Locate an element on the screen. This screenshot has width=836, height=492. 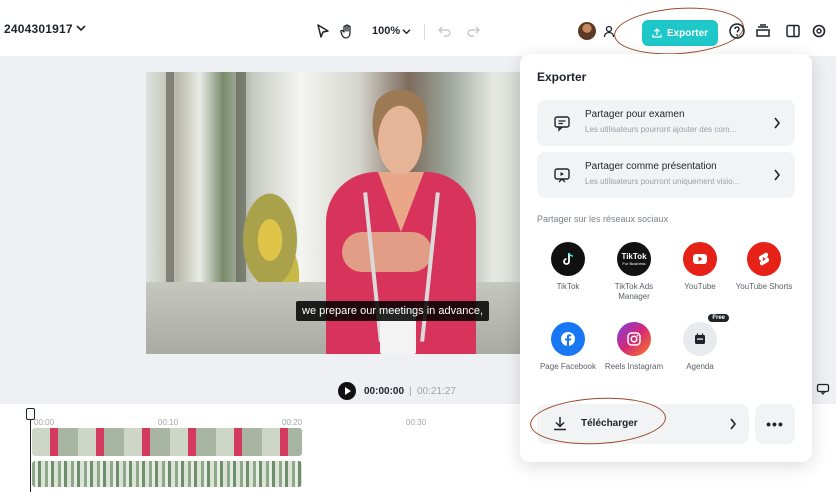
ruler-tick: 00:10 is located at coordinates (168, 422).